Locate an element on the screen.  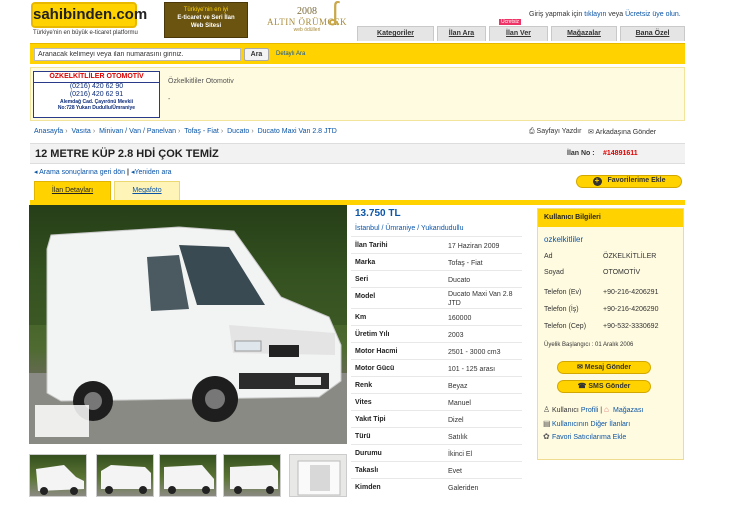
phone-icon: ☎ is located at coordinates (583, 386).